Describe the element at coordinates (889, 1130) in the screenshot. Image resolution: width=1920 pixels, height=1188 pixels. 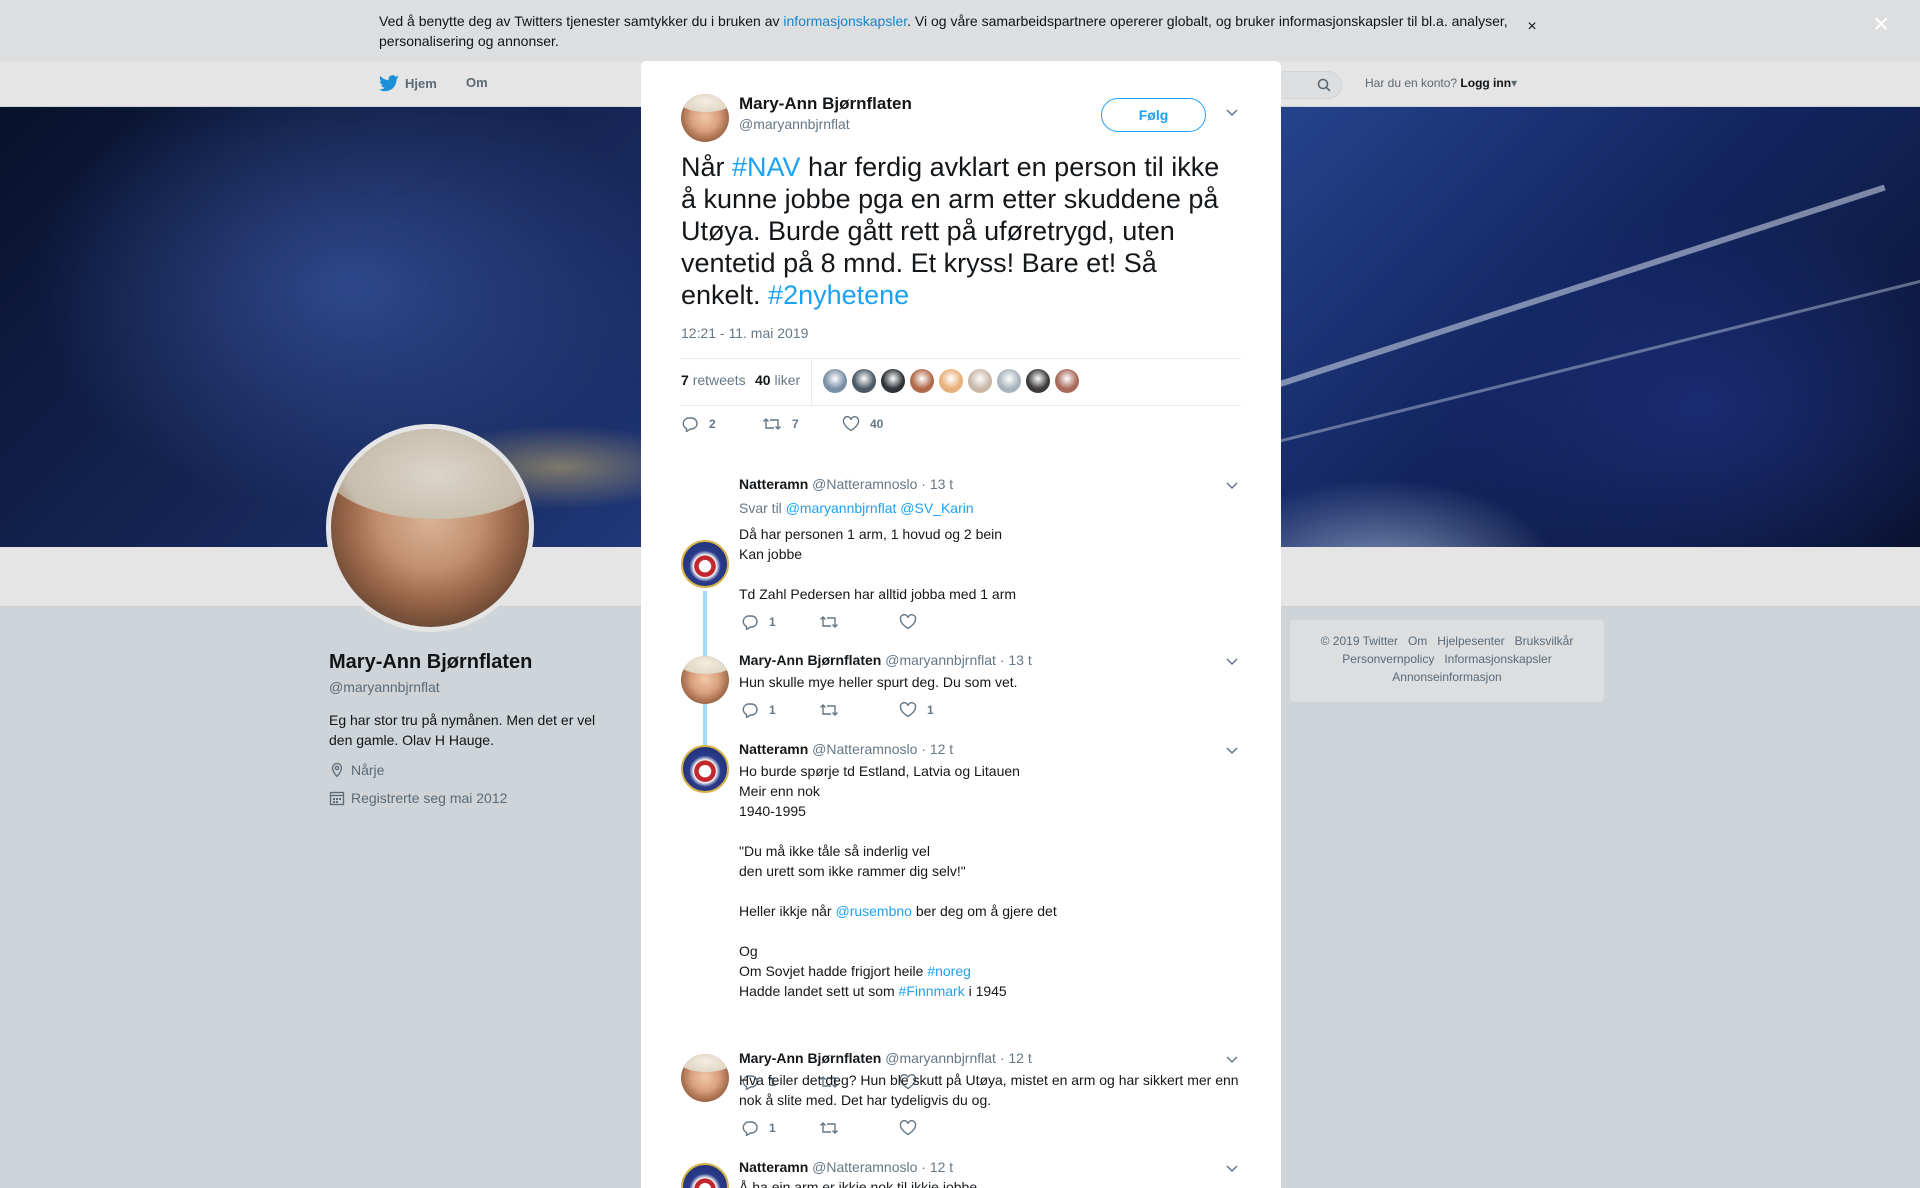
I see `reply-actions: 1` at that location.